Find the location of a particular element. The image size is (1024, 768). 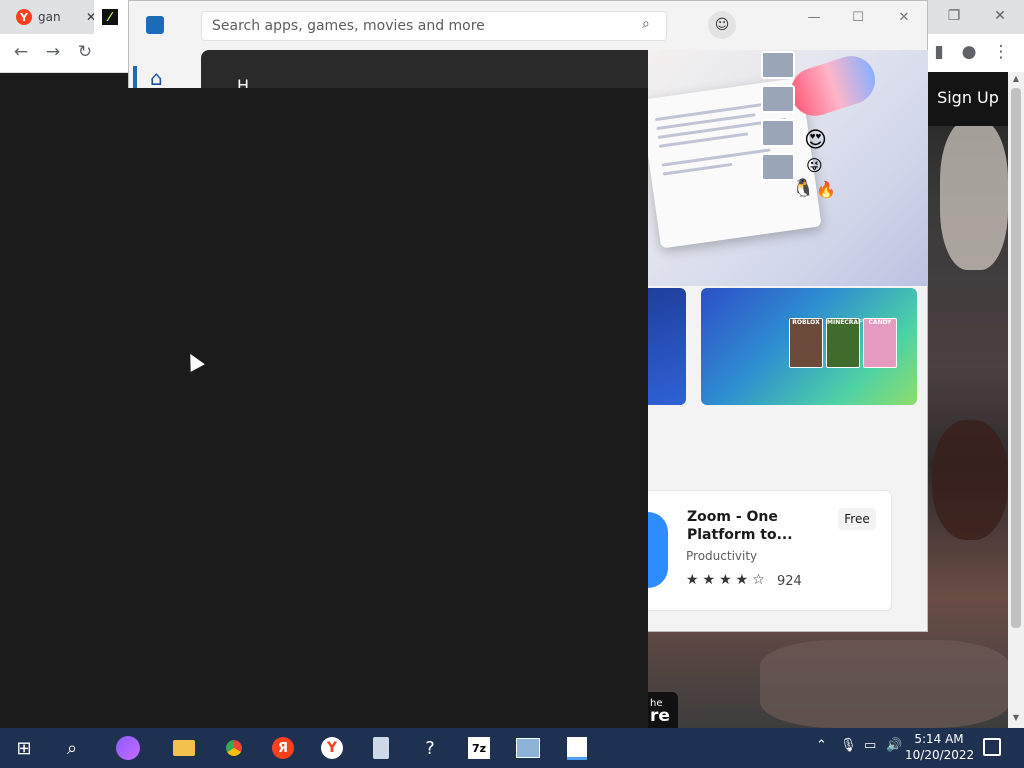

video-call-thumbnails is located at coordinates (794, 115).